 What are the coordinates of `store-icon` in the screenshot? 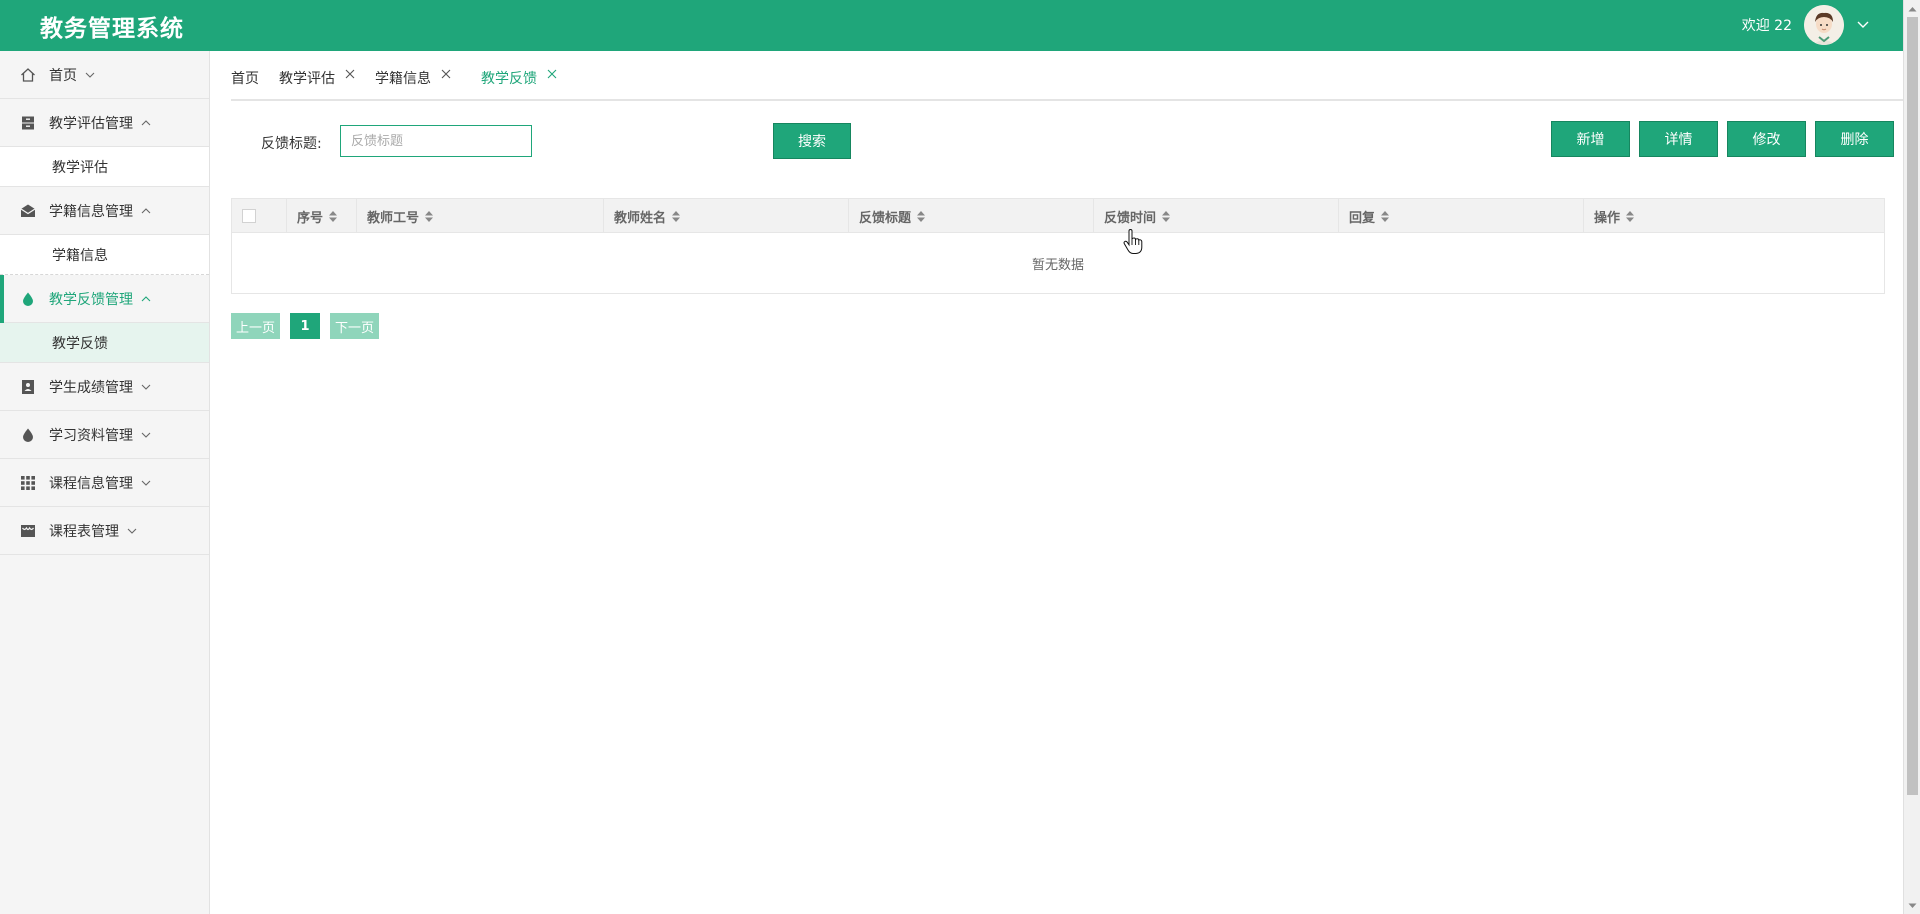 It's located at (28, 531).